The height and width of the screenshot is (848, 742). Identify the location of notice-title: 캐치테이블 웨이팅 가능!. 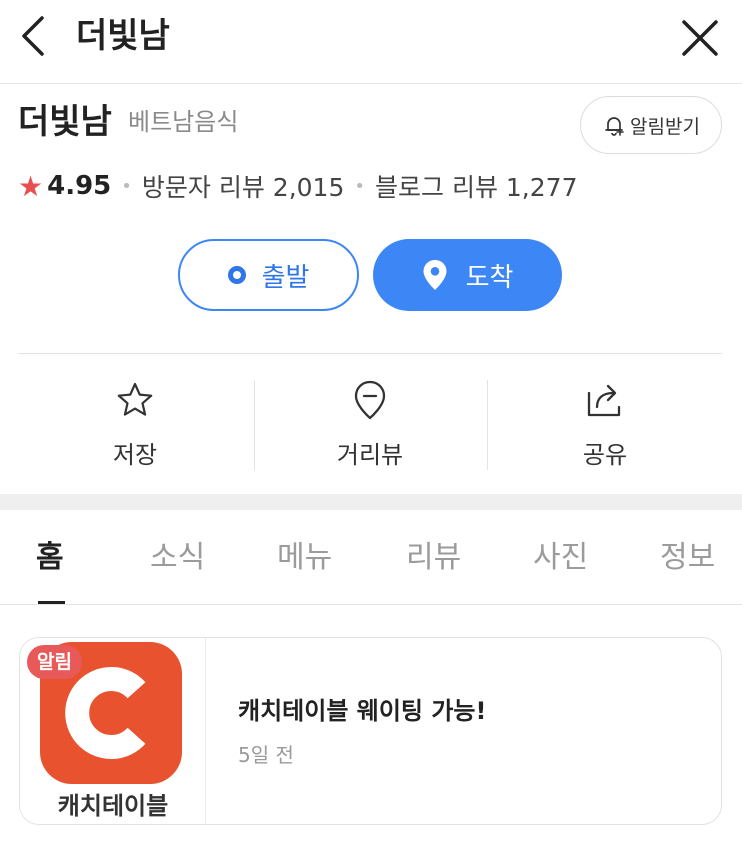
(362, 711).